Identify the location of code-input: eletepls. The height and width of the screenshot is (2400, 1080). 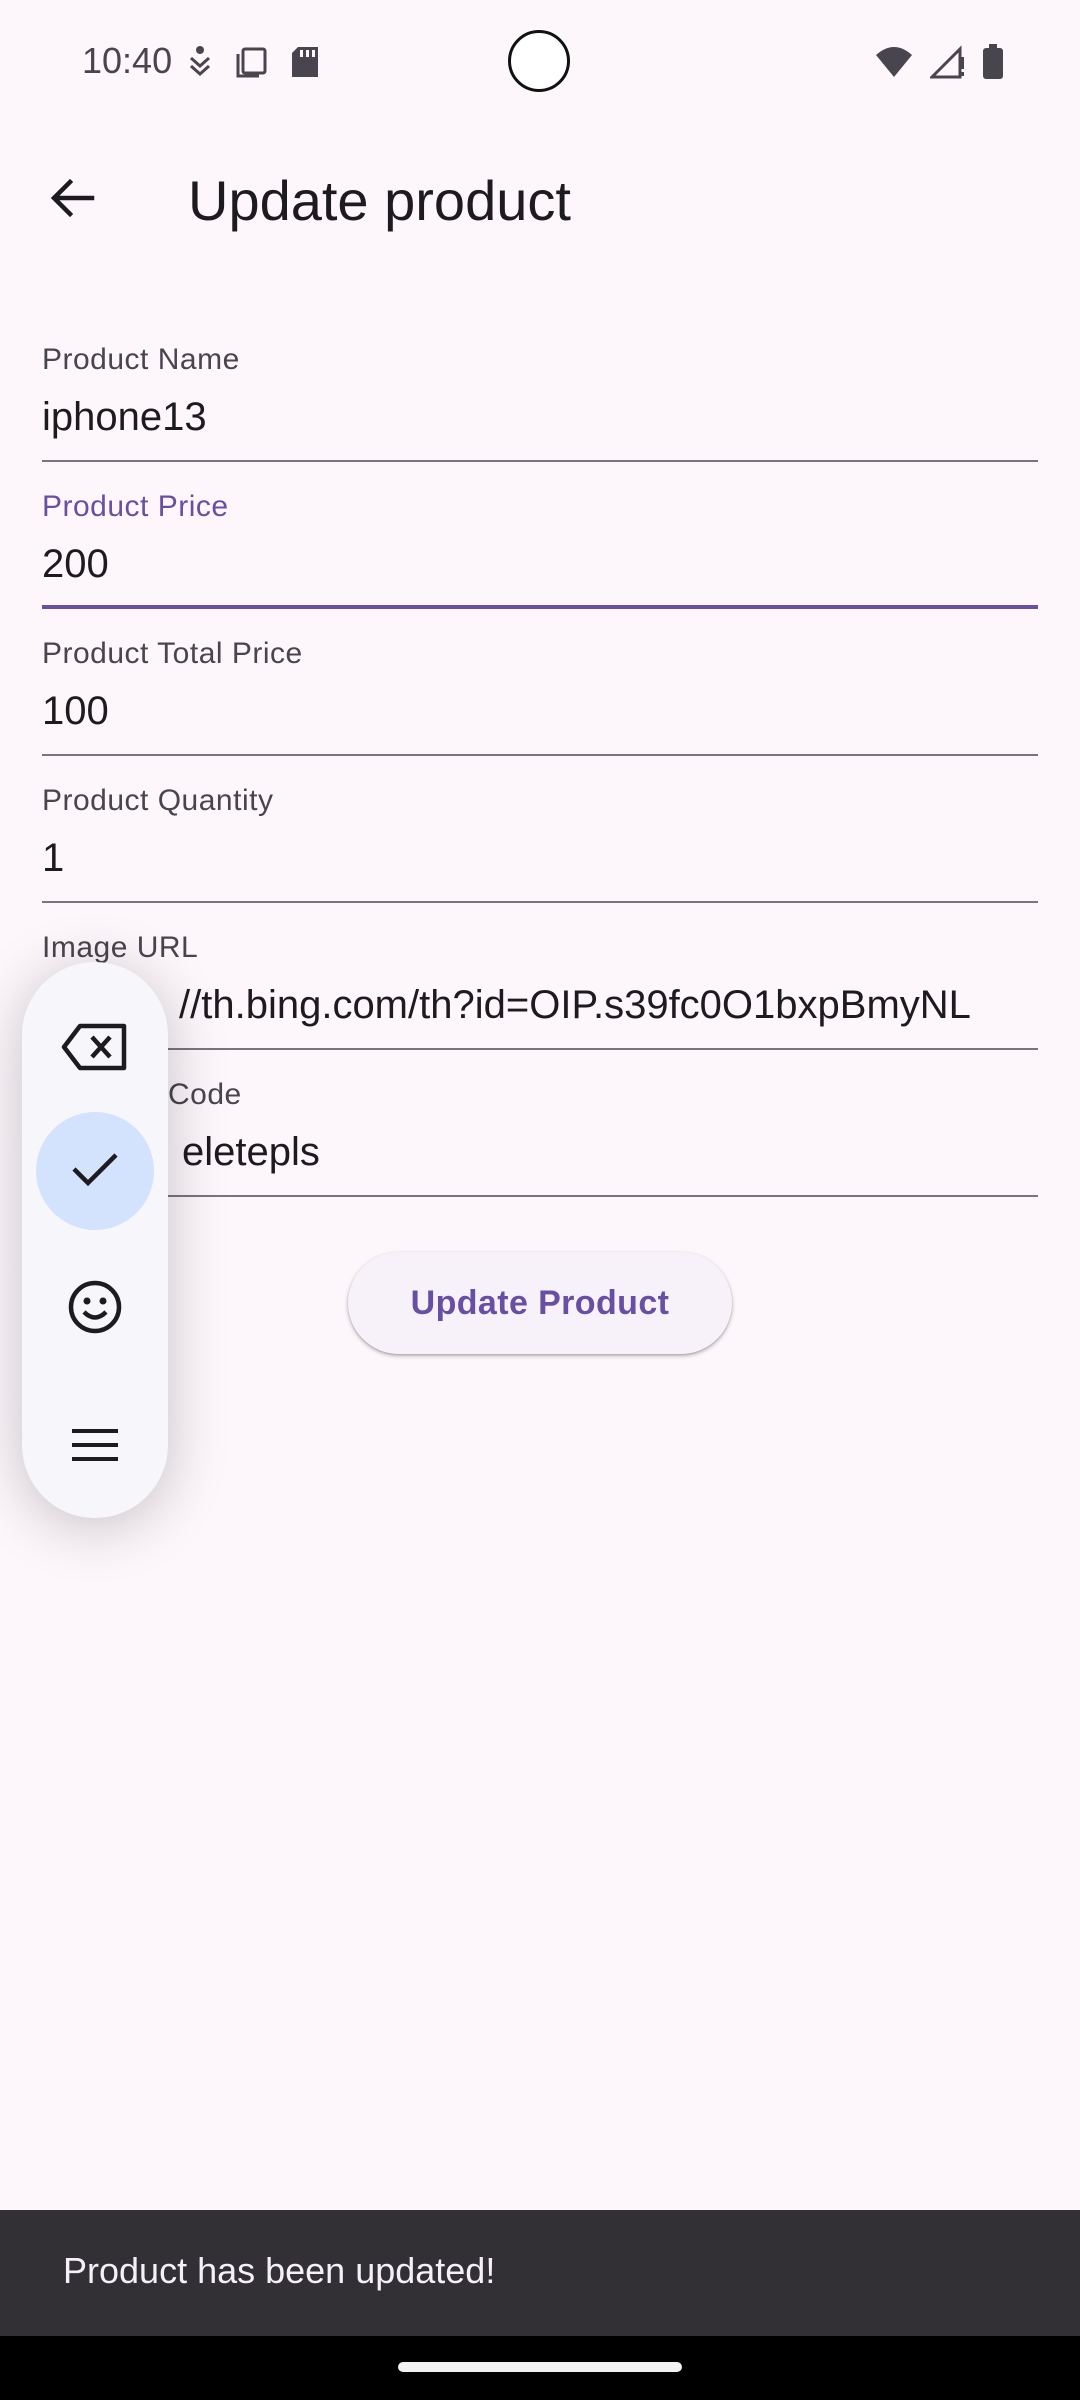
(610, 1152).